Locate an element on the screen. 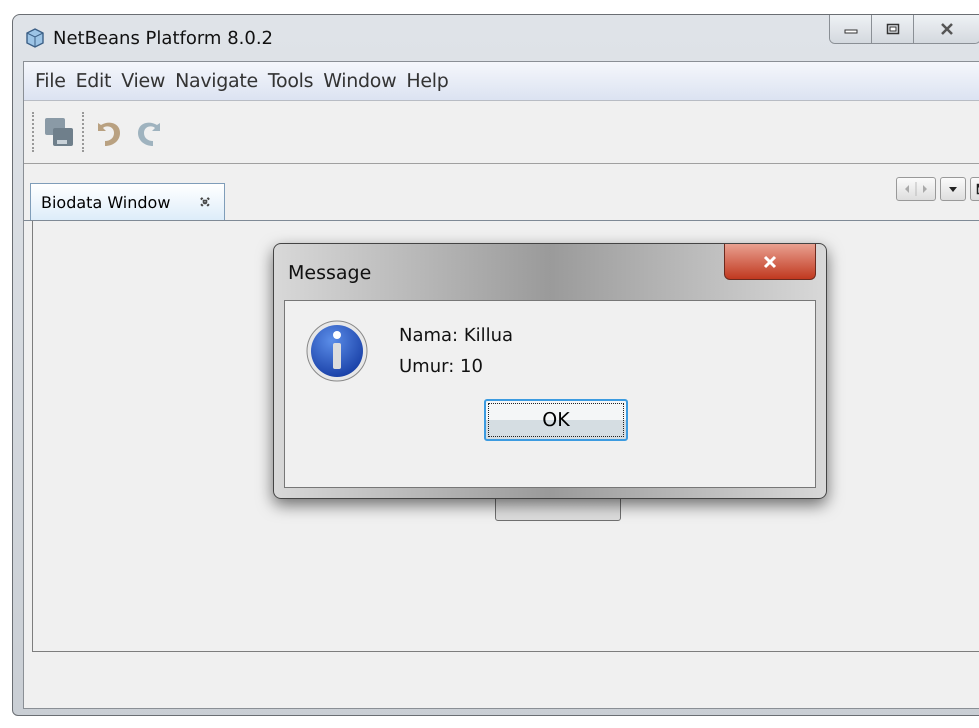 The width and height of the screenshot is (979, 728). maximize-icon is located at coordinates (893, 29).